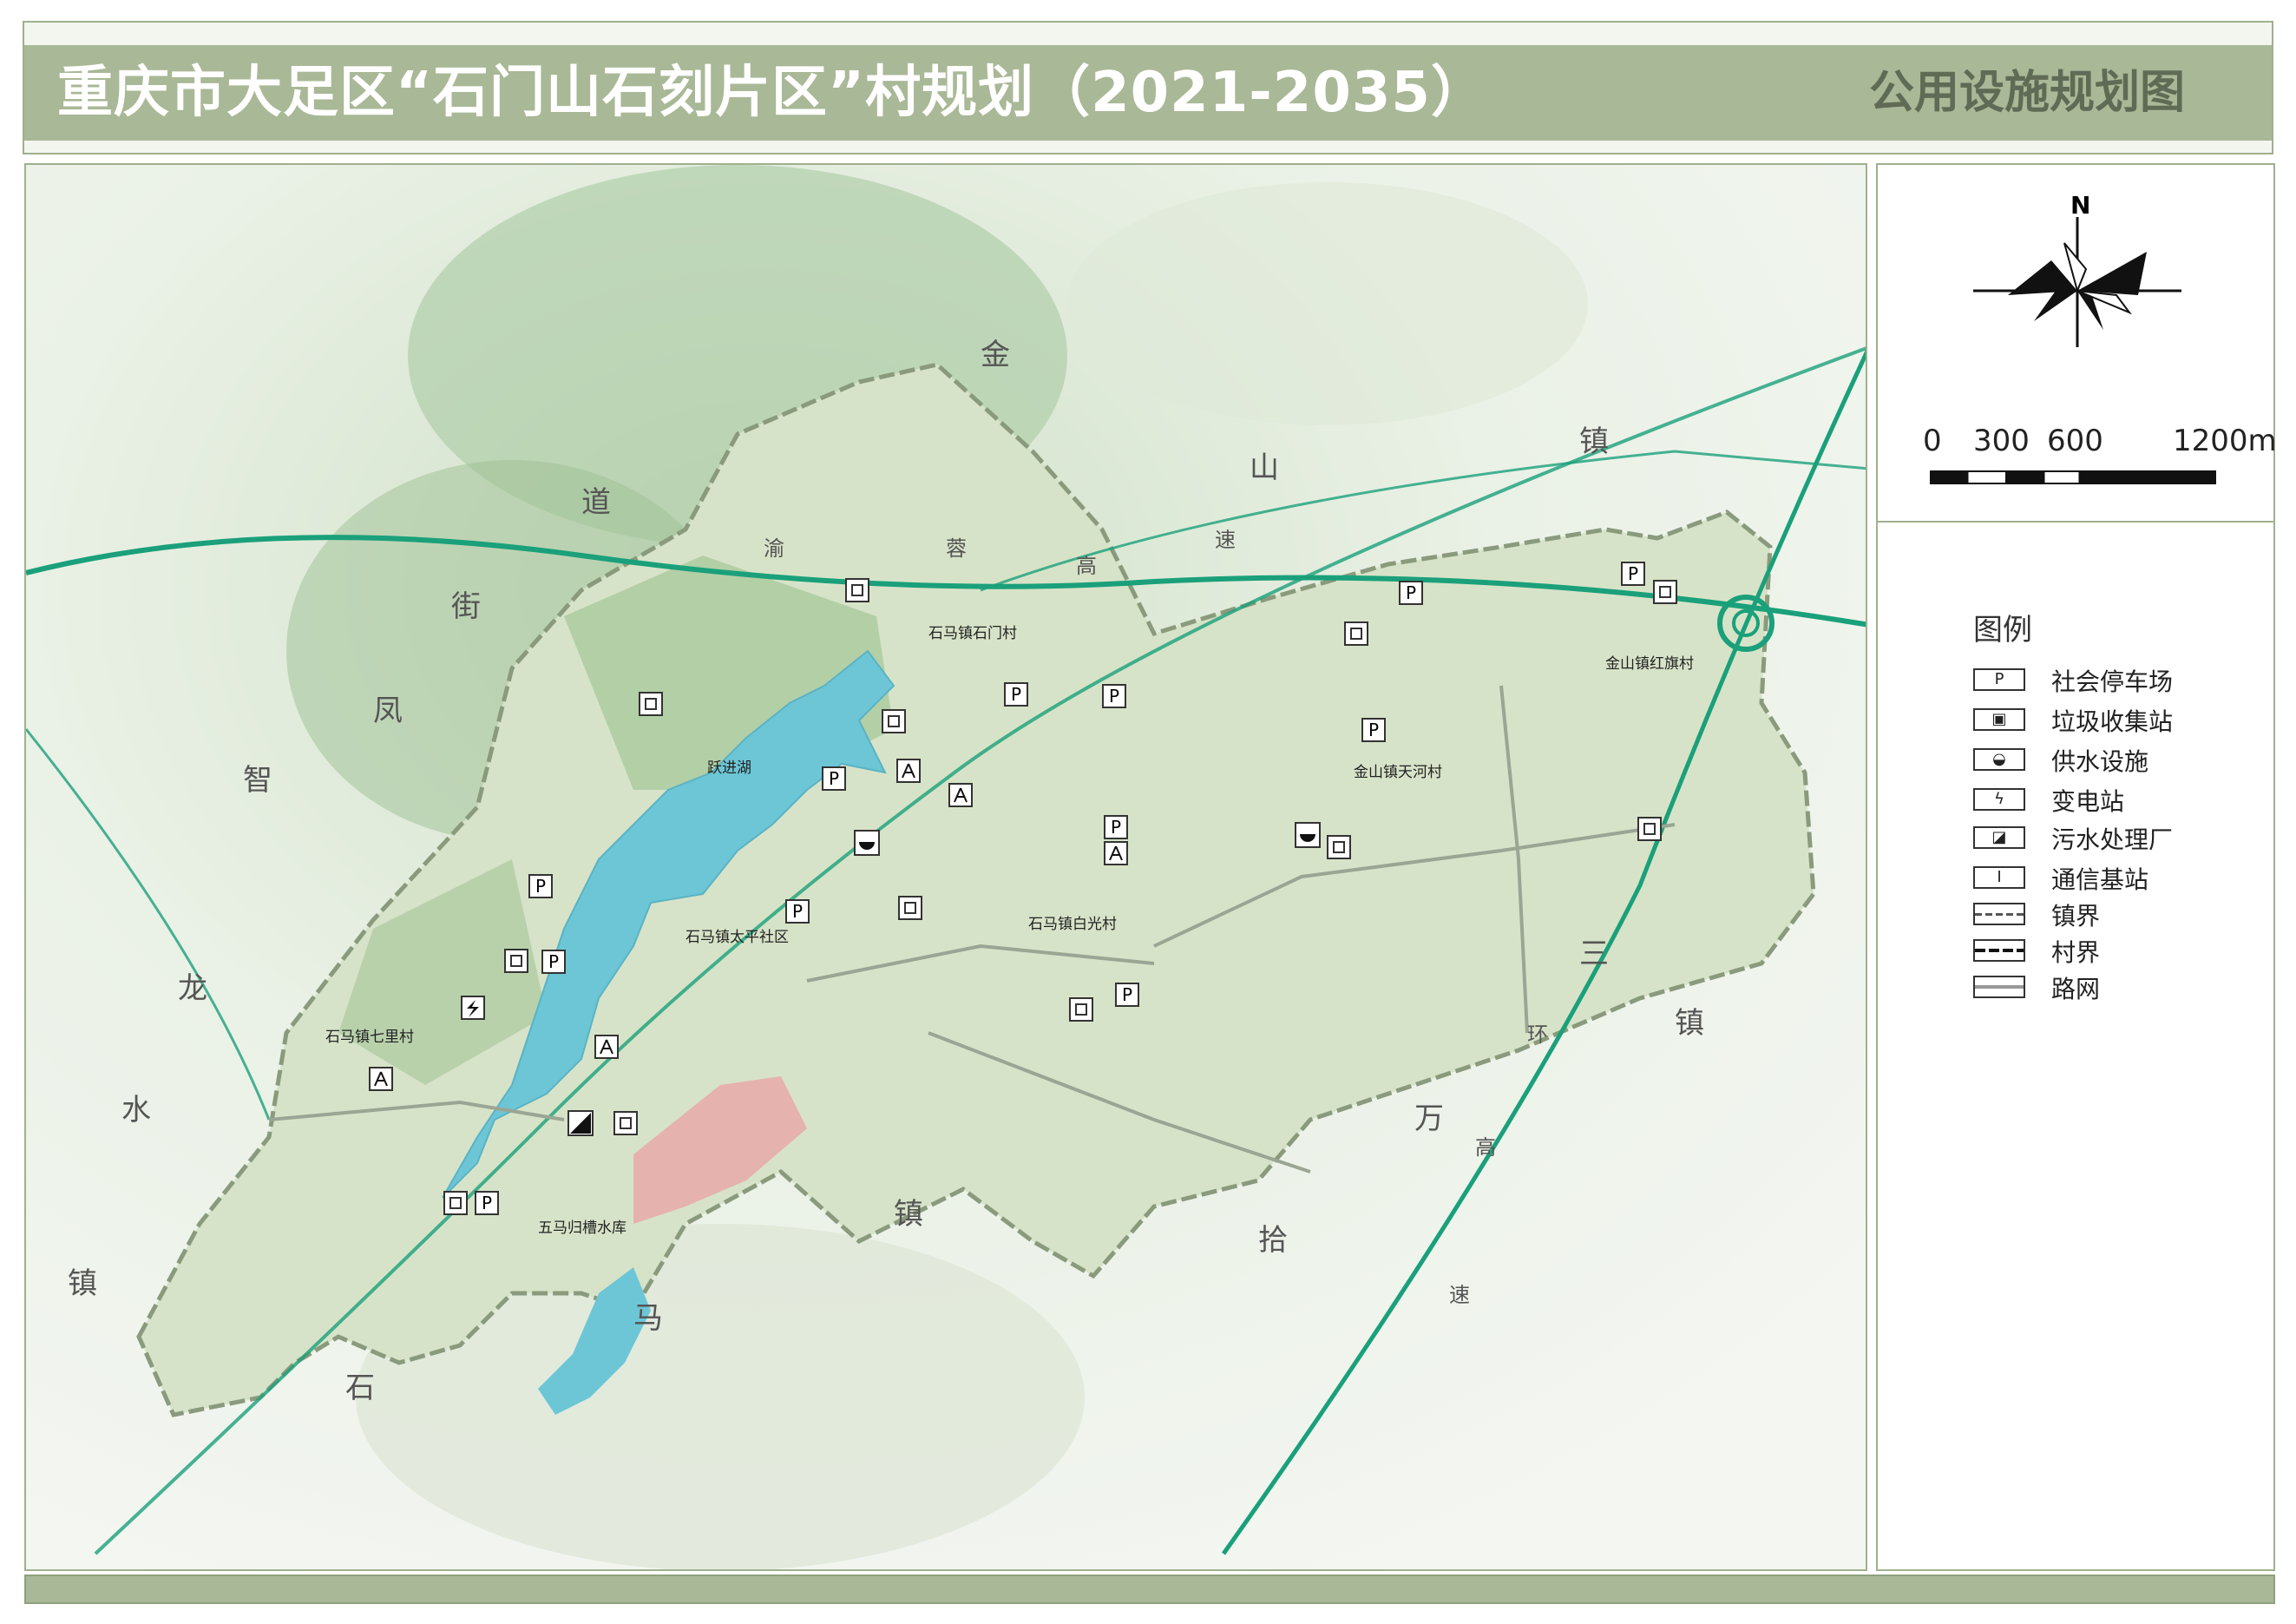 The height and width of the screenshot is (1624, 2296). I want to click on road-label: 环, so click(1537, 1034).